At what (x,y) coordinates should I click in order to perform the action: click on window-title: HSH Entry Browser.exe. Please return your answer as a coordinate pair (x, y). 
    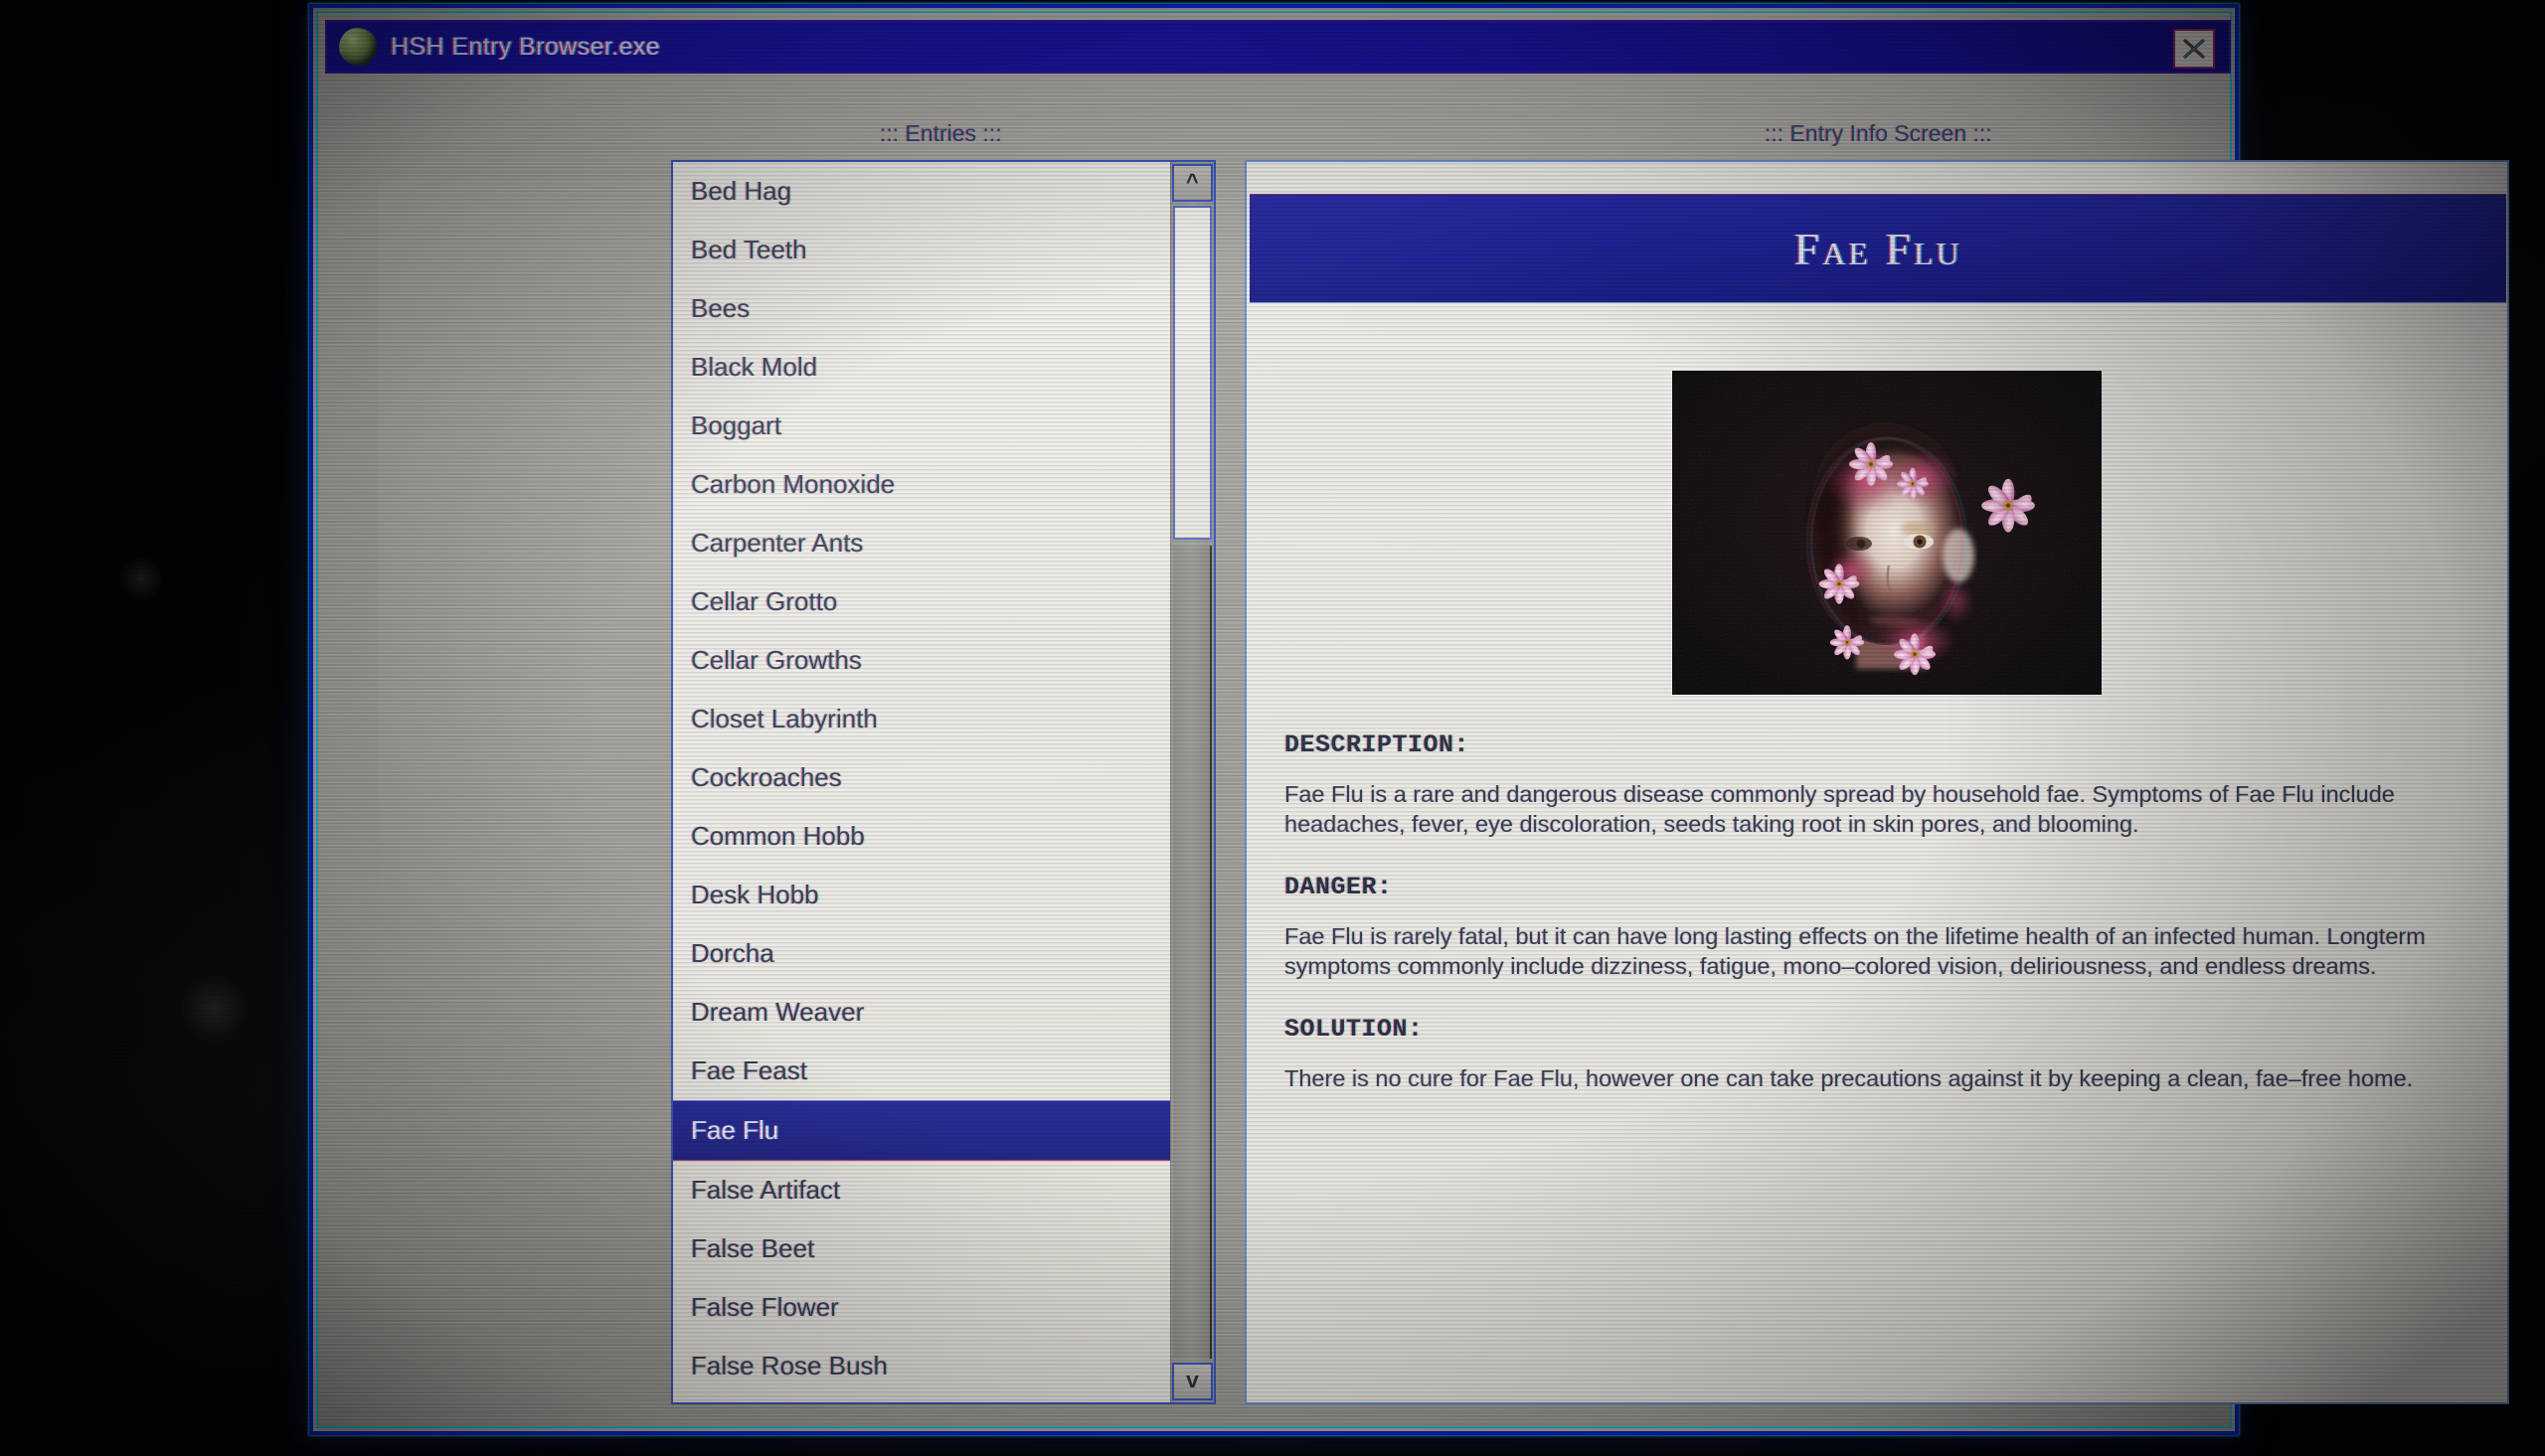
    Looking at the image, I should click on (525, 46).